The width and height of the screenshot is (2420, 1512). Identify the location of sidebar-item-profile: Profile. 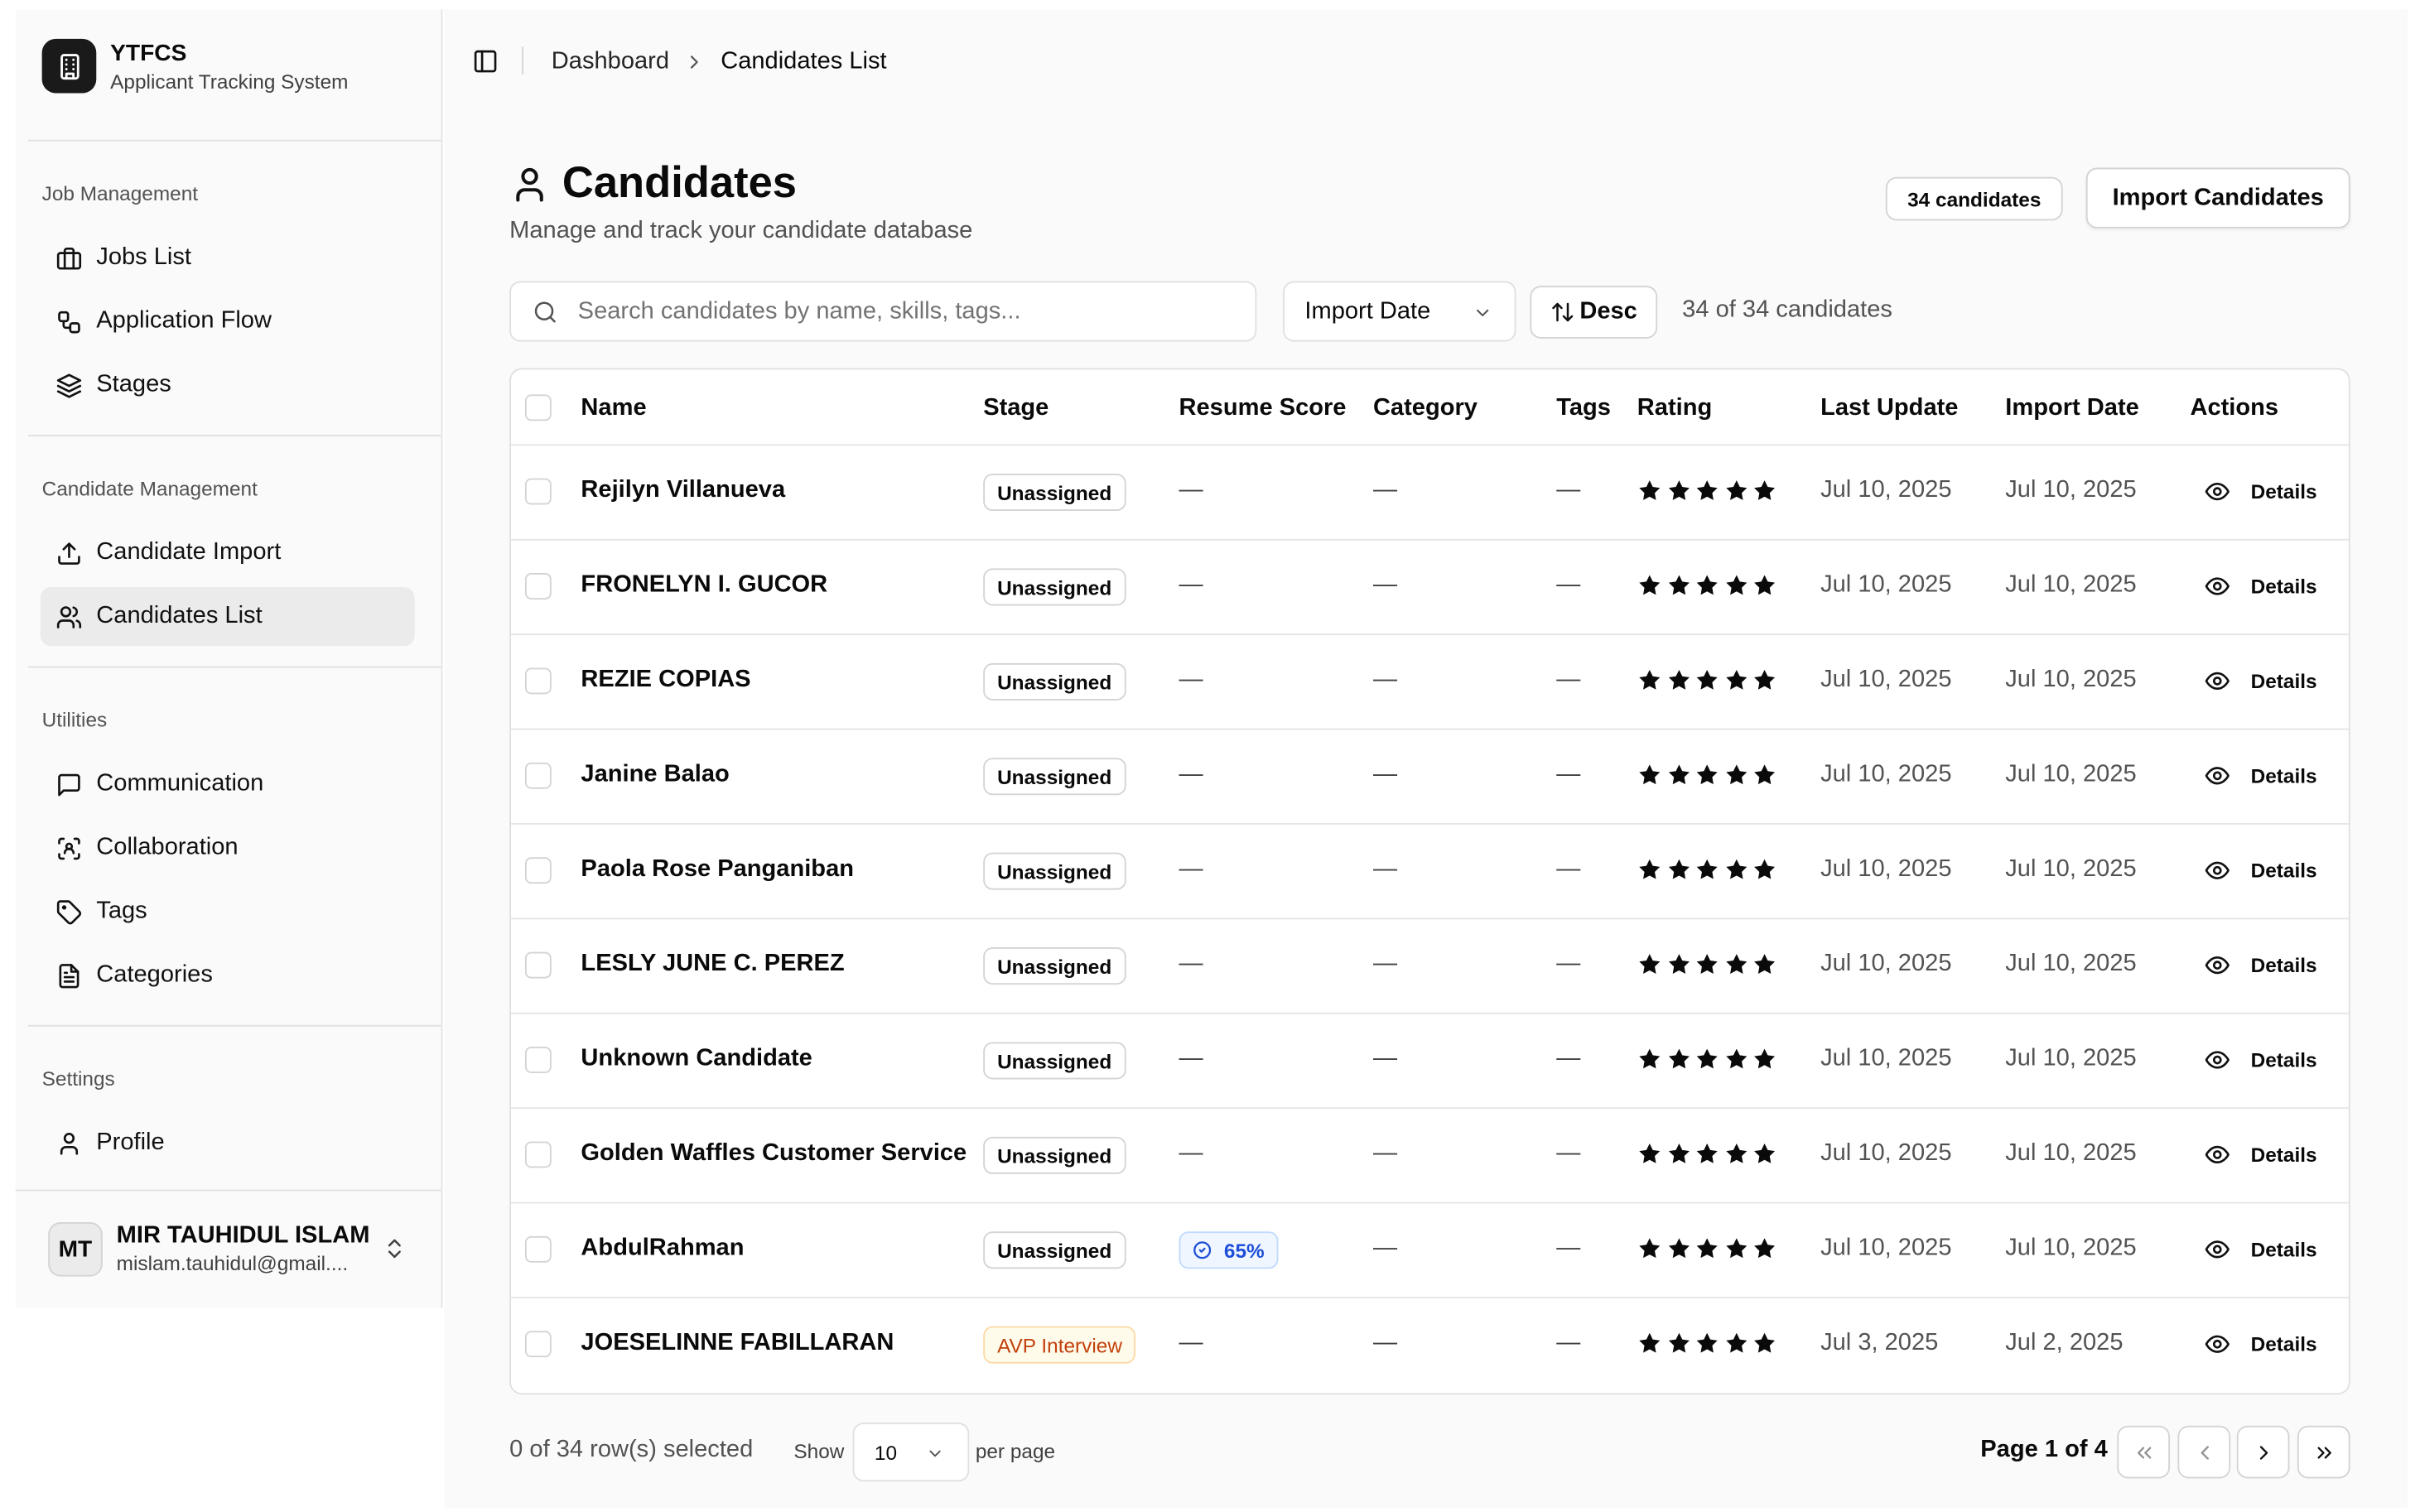
(228, 1143).